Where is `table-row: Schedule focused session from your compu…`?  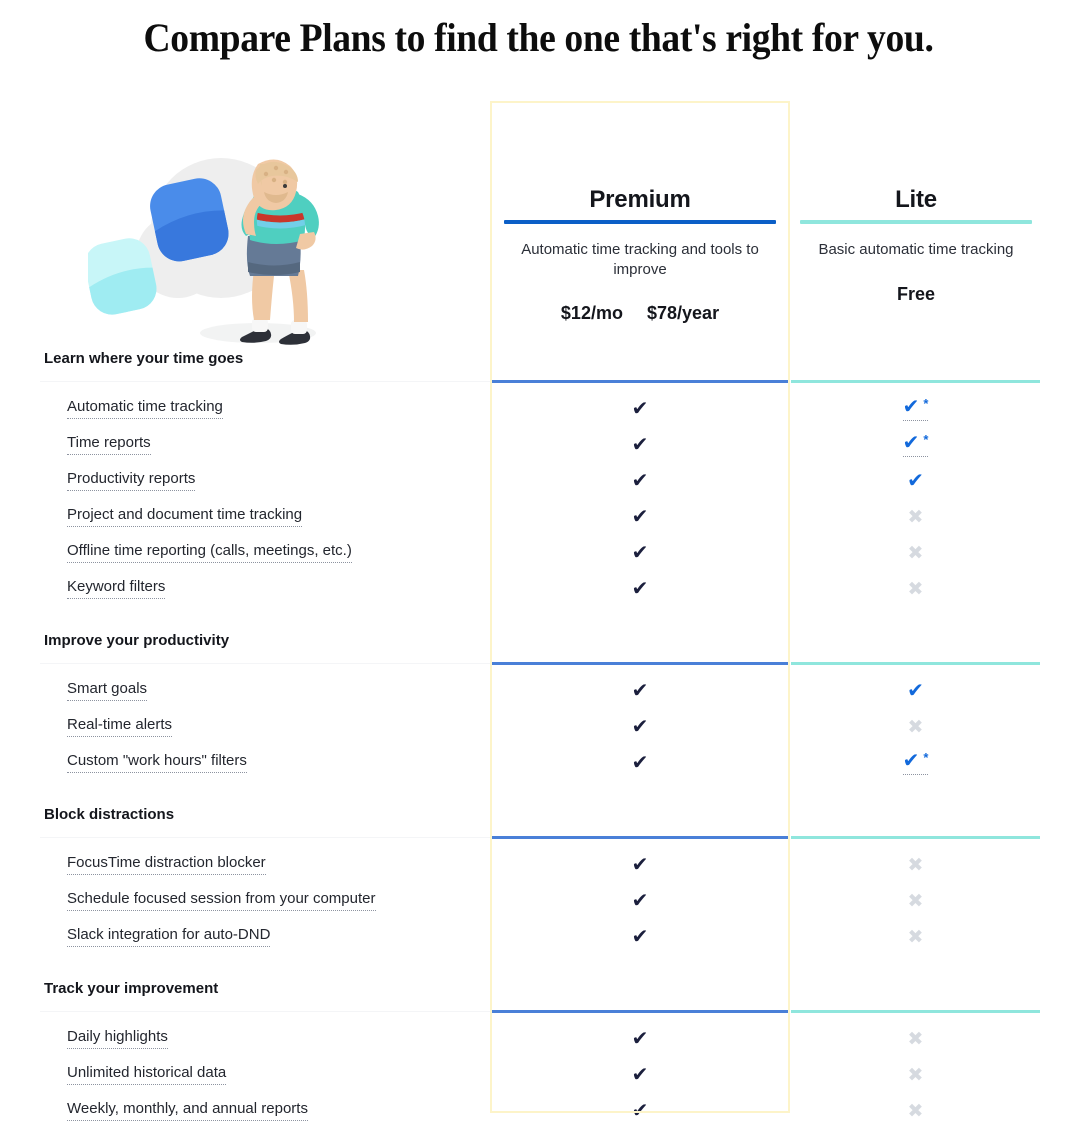 table-row: Schedule focused session from your compu… is located at coordinates (538, 902).